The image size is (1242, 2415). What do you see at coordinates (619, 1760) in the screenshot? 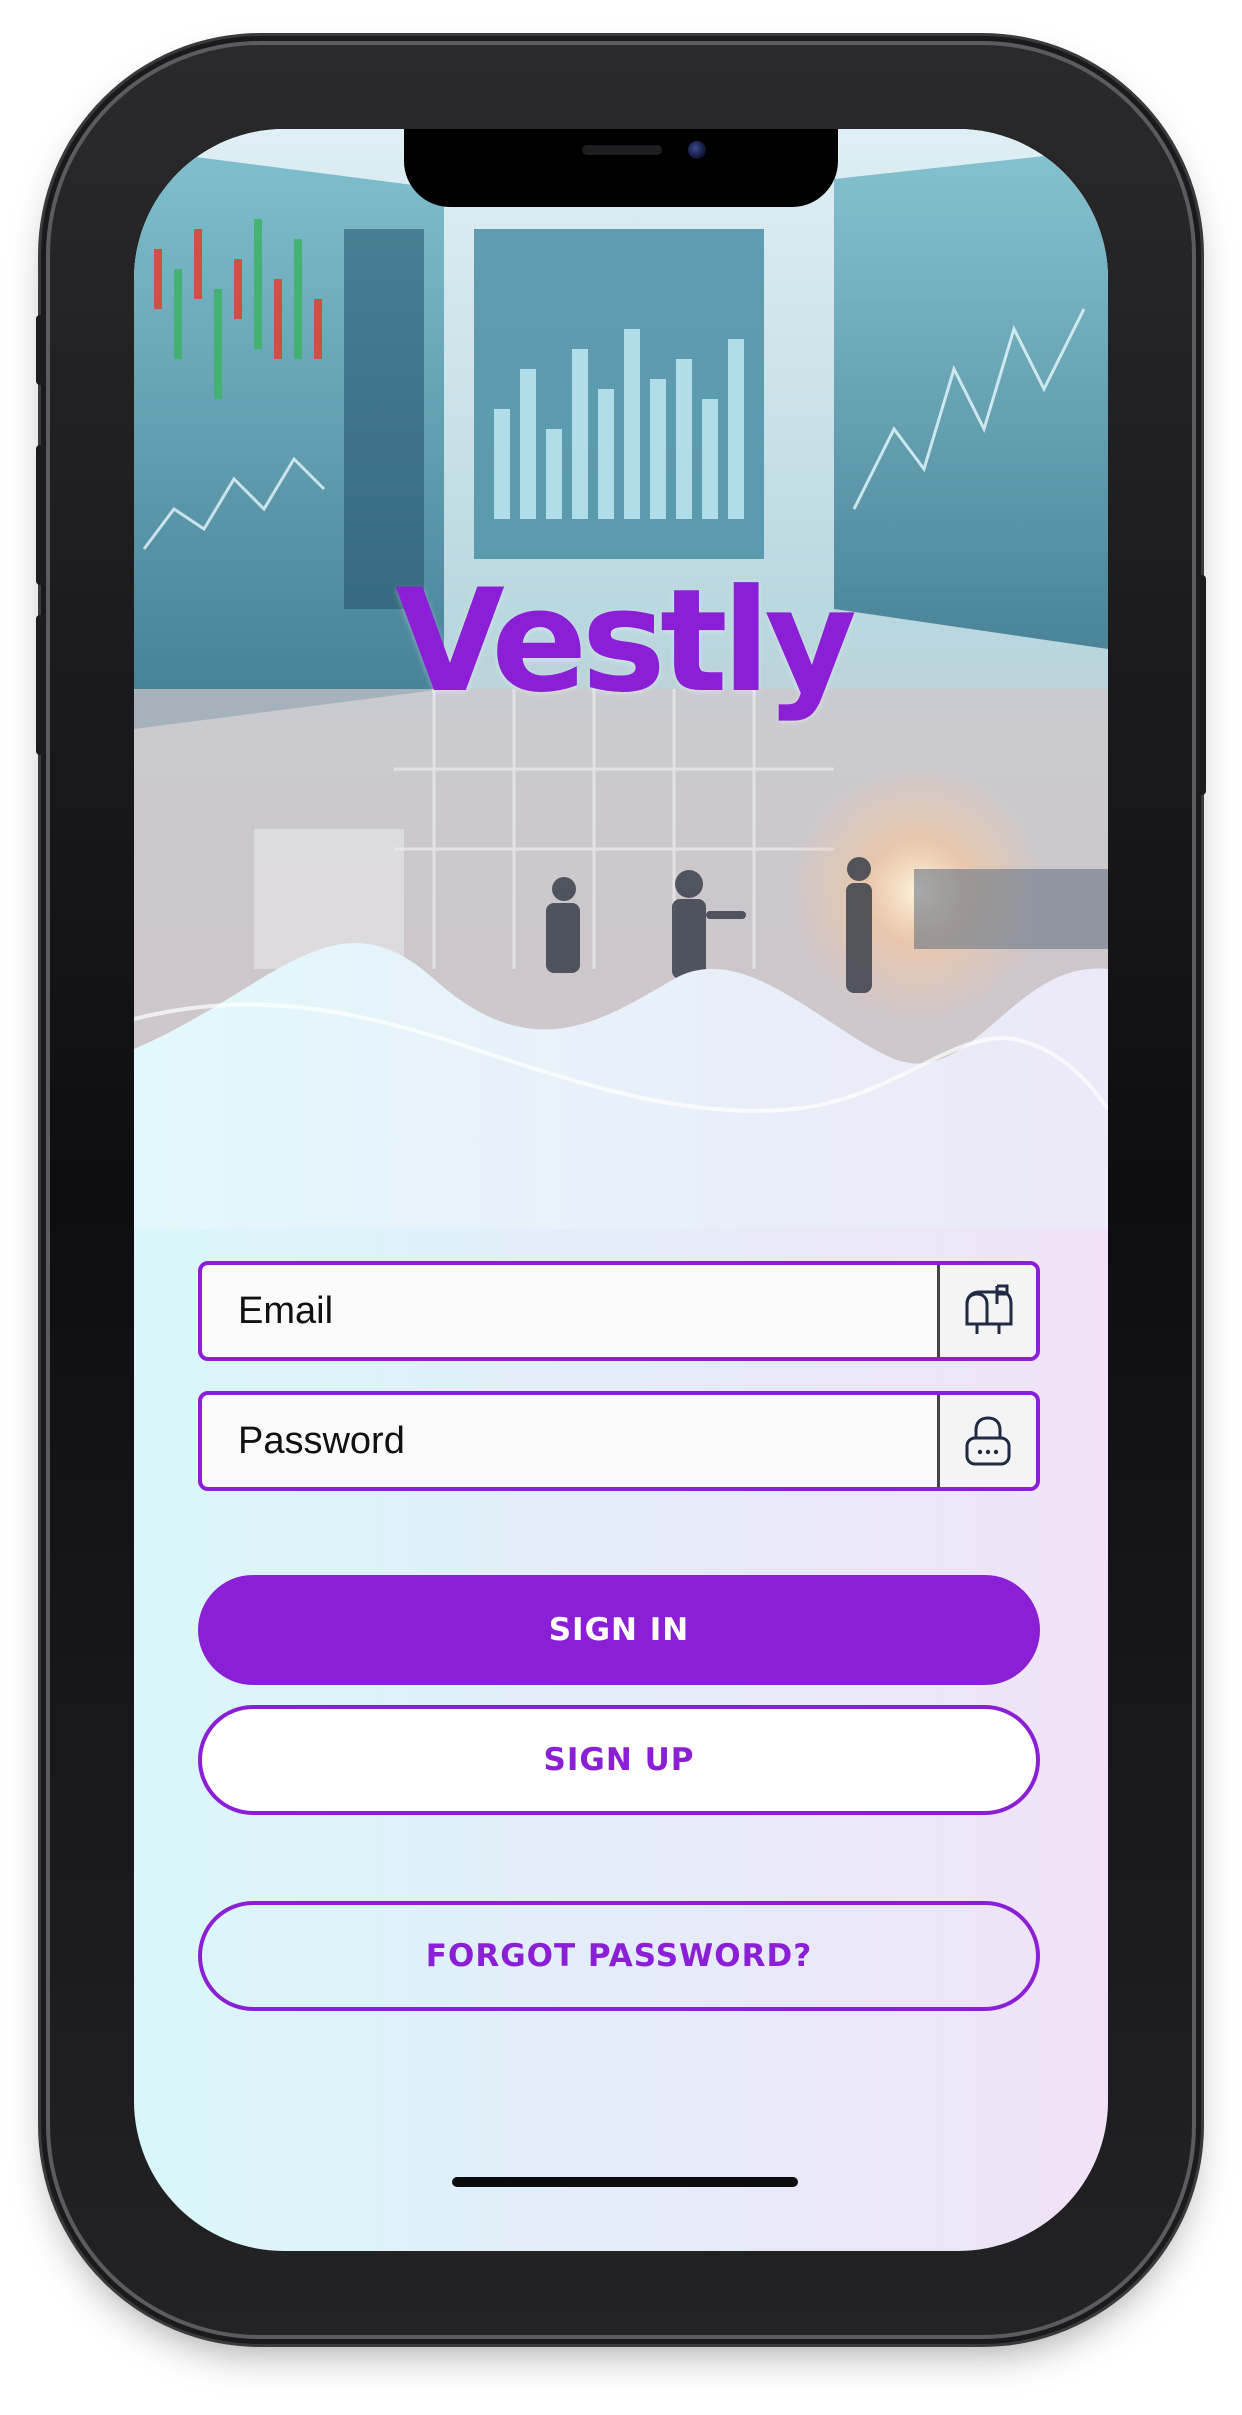
I see `sign-up-button: SIGN UP` at bounding box center [619, 1760].